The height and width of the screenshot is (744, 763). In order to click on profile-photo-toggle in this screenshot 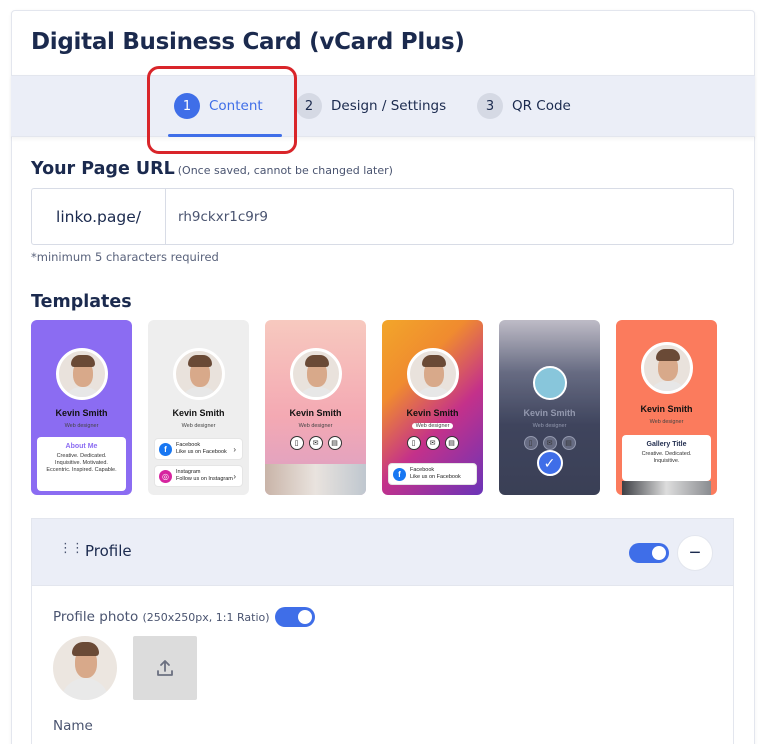, I will do `click(295, 617)`.